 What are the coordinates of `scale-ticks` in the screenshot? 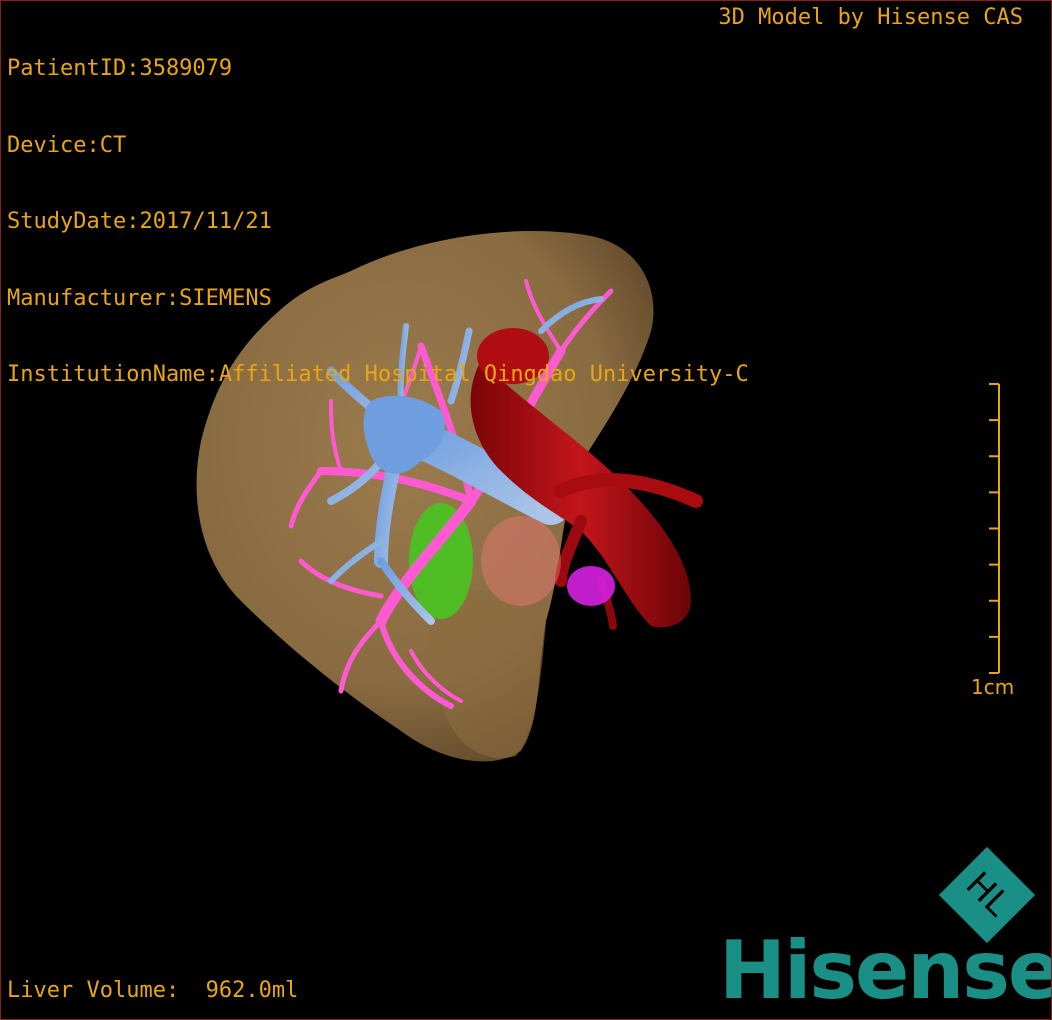 It's located at (994, 528).